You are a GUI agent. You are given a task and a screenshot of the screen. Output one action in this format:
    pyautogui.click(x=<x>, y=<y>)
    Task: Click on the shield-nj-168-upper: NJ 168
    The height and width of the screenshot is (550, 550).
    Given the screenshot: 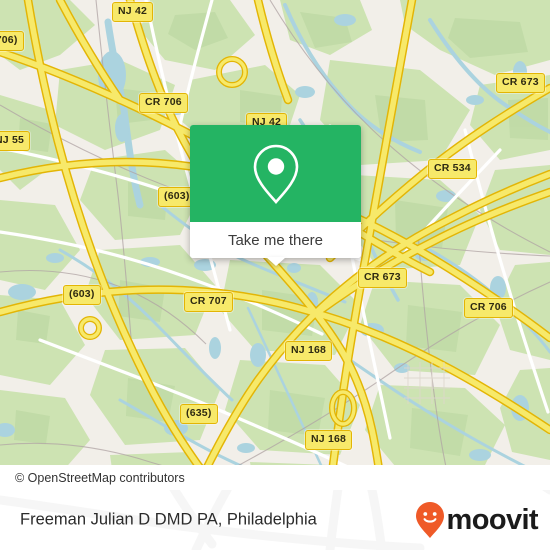 What is the action you would take?
    pyautogui.click(x=309, y=351)
    